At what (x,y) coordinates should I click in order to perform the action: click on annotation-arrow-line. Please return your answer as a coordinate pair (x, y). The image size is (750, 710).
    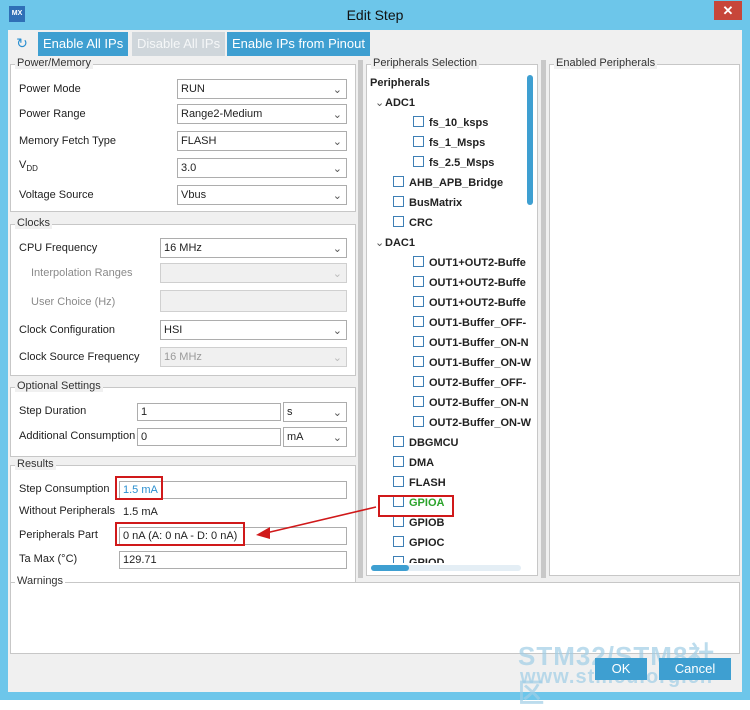
    Looking at the image, I should click on (321, 520).